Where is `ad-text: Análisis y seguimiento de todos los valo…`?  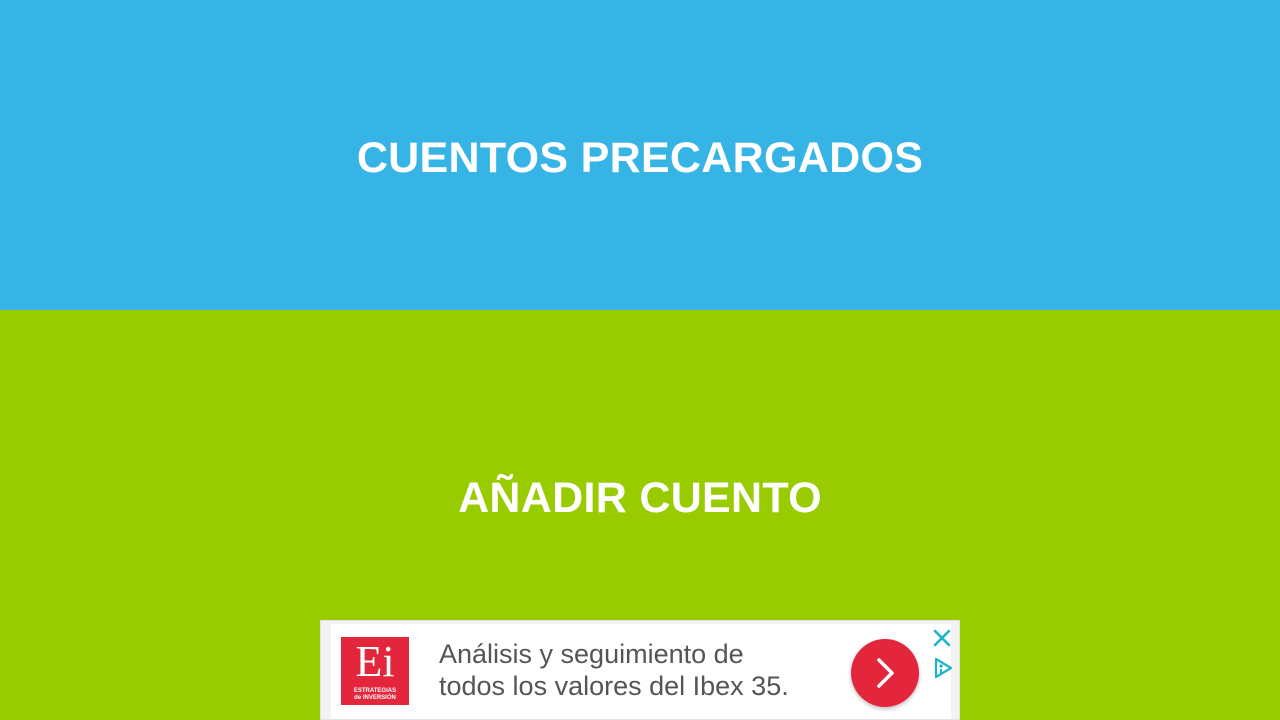 ad-text: Análisis y seguimiento de todos los valo… is located at coordinates (629, 670).